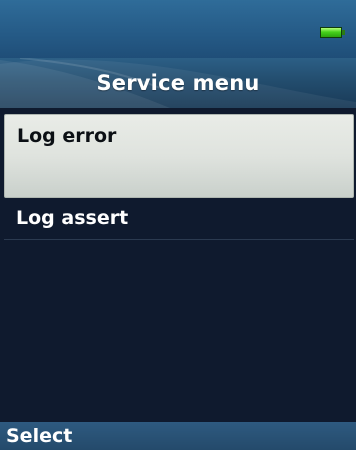 The width and height of the screenshot is (356, 450). I want to click on battery-full-icon, so click(333, 32).